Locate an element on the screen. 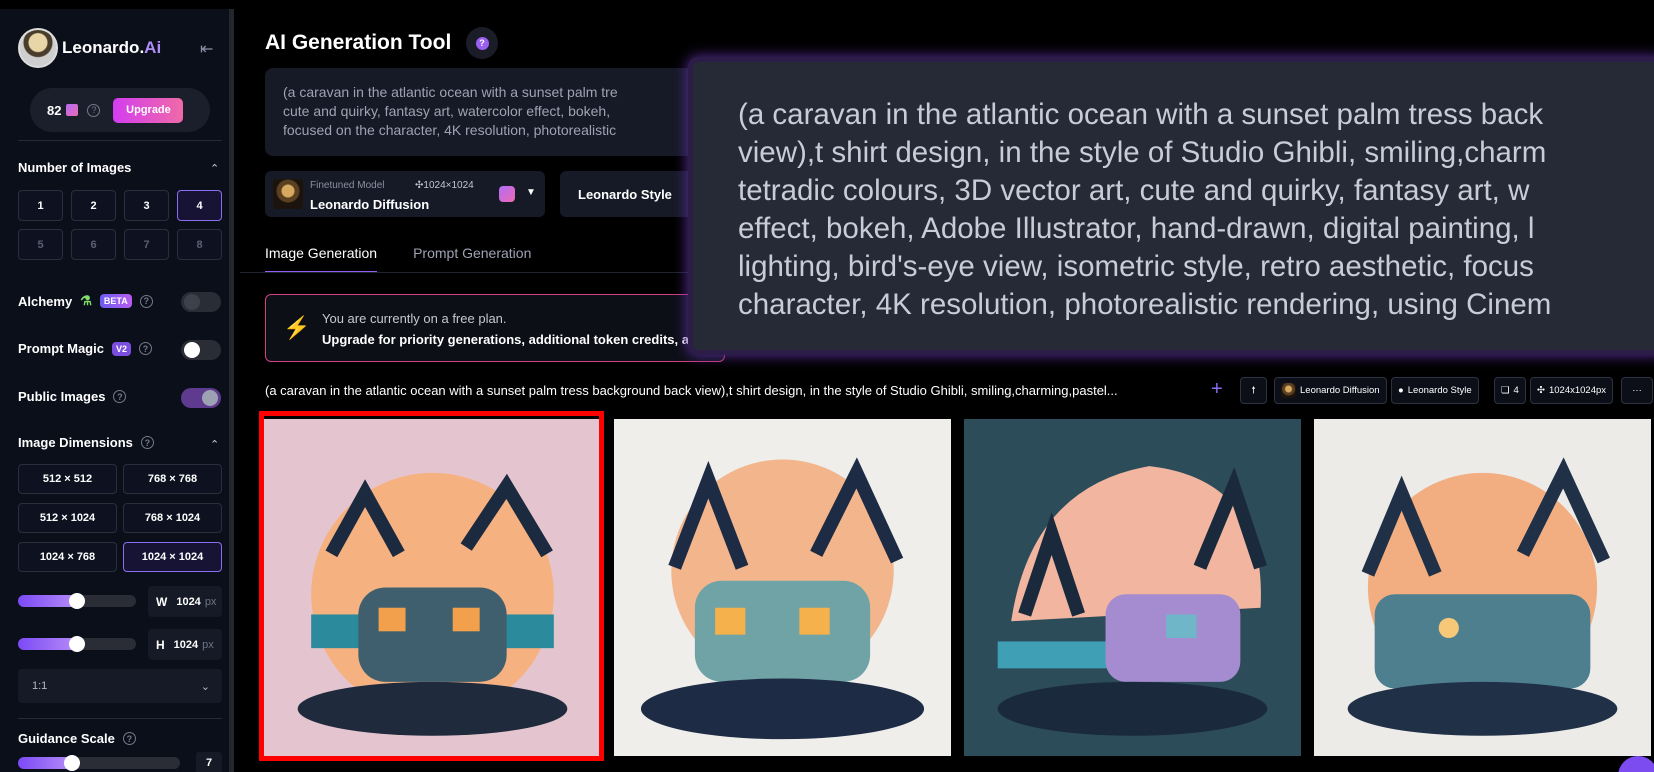  public-images-help-icon: ? is located at coordinates (120, 396).